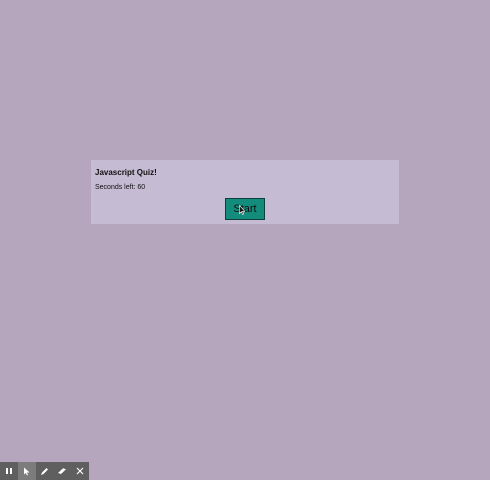 This screenshot has width=490, height=480. I want to click on start-button: Start, so click(245, 209).